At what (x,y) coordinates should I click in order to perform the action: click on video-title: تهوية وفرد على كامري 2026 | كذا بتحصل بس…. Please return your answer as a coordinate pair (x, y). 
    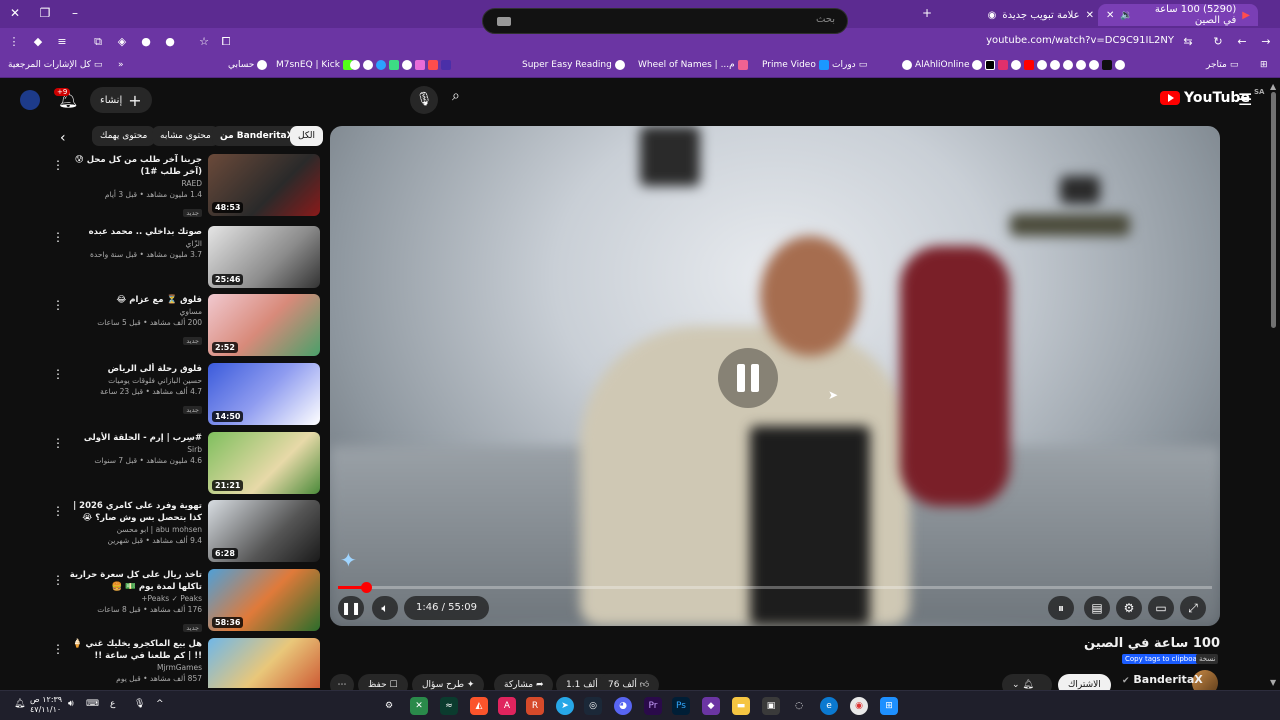
    Looking at the image, I should click on (132, 512).